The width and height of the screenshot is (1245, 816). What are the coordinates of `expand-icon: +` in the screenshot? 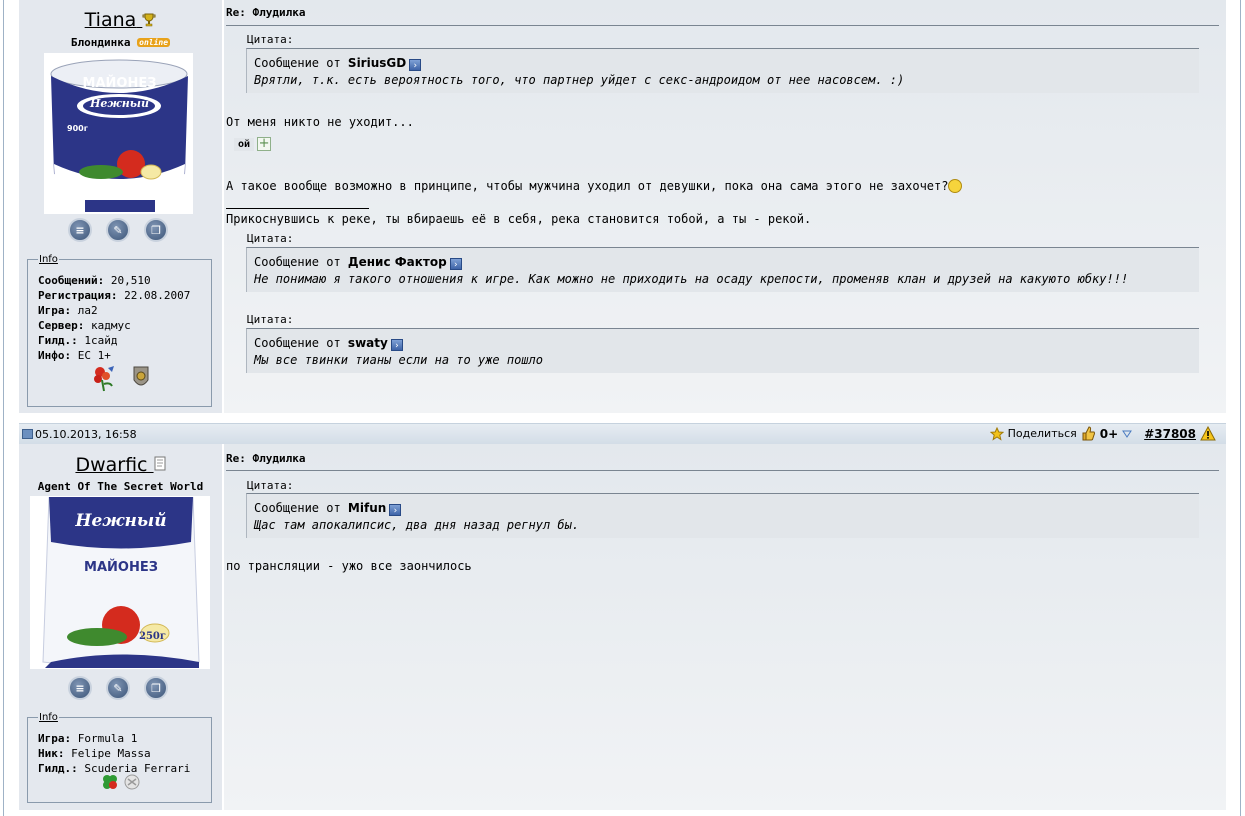 It's located at (264, 144).